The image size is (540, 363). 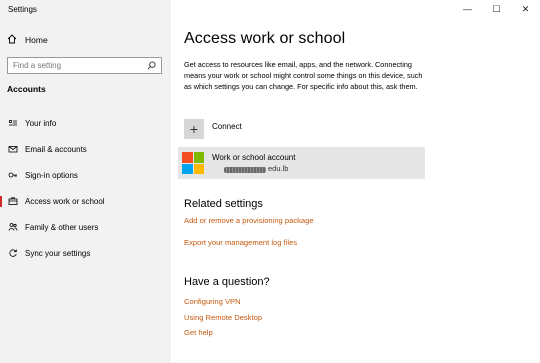 What do you see at coordinates (301, 163) in the screenshot?
I see `work-school-account-item: Work or school account edu.lb` at bounding box center [301, 163].